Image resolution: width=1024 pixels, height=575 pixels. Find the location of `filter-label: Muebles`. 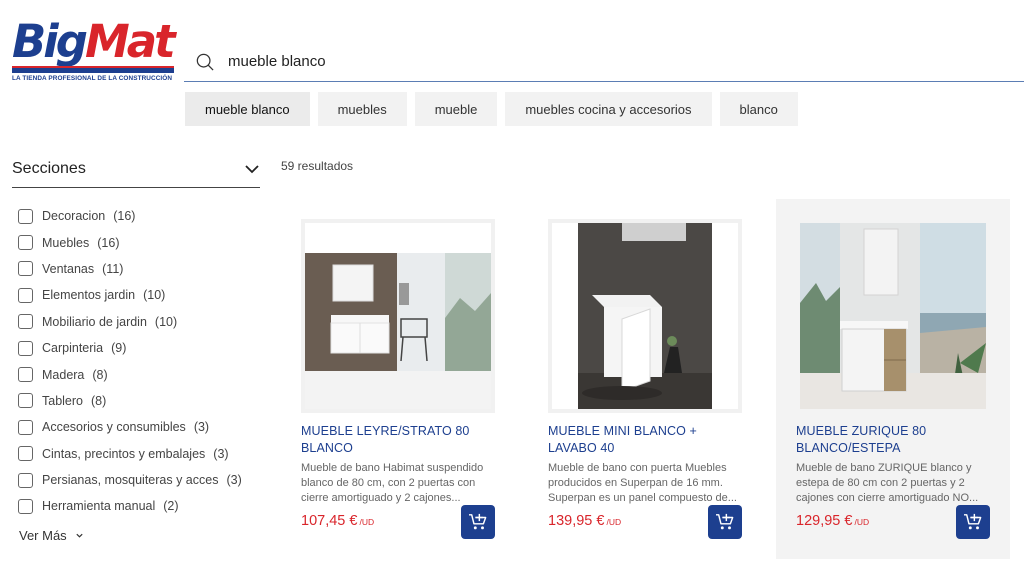

filter-label: Muebles is located at coordinates (66, 242).